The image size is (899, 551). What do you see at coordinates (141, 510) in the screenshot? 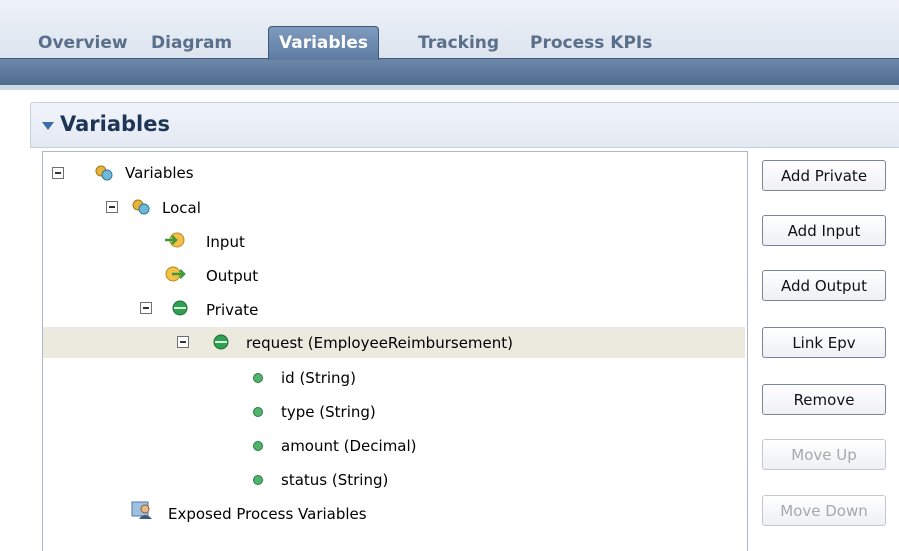
I see `exposed-variables-icon` at bounding box center [141, 510].